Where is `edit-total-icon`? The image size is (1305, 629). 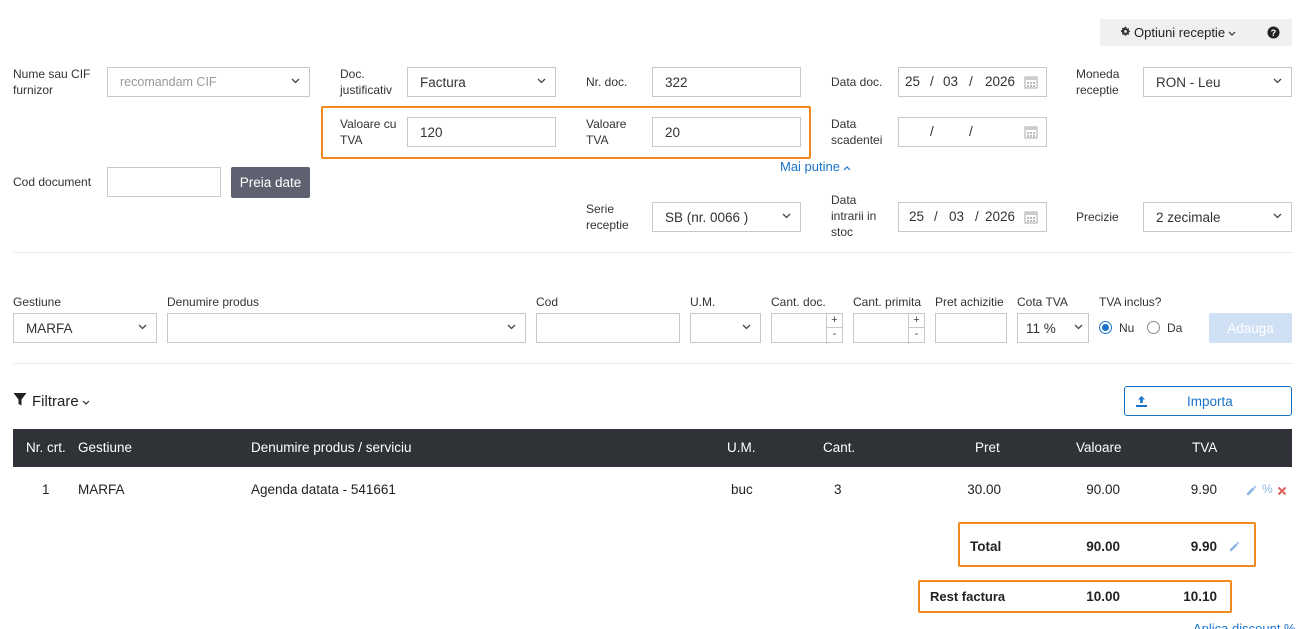 edit-total-icon is located at coordinates (1234, 547).